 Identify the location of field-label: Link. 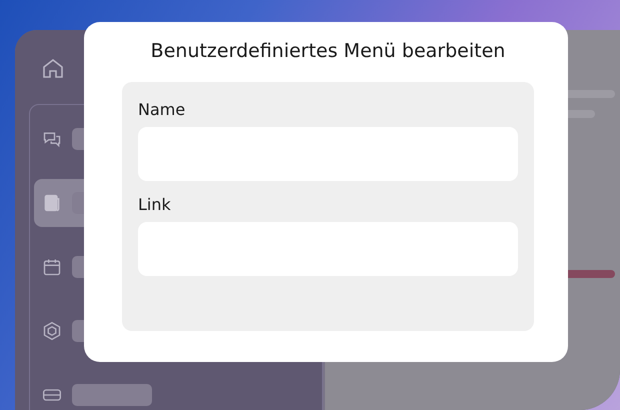
(154, 204).